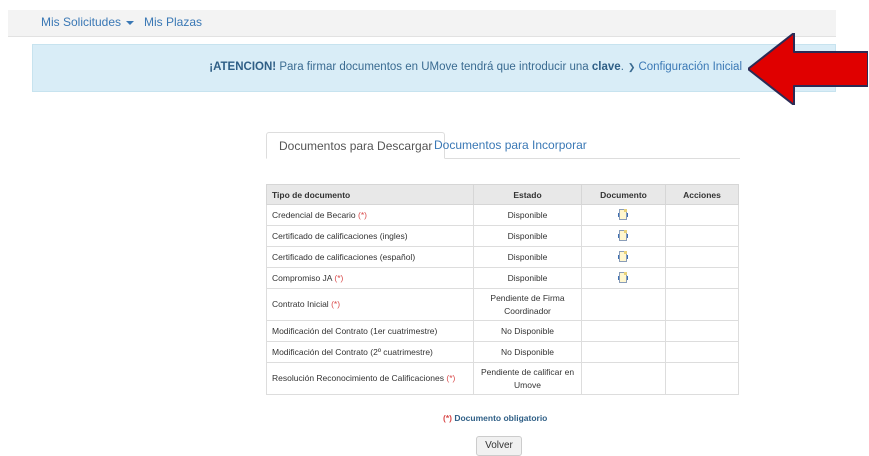  What do you see at coordinates (130, 22) in the screenshot?
I see `caret-down-icon` at bounding box center [130, 22].